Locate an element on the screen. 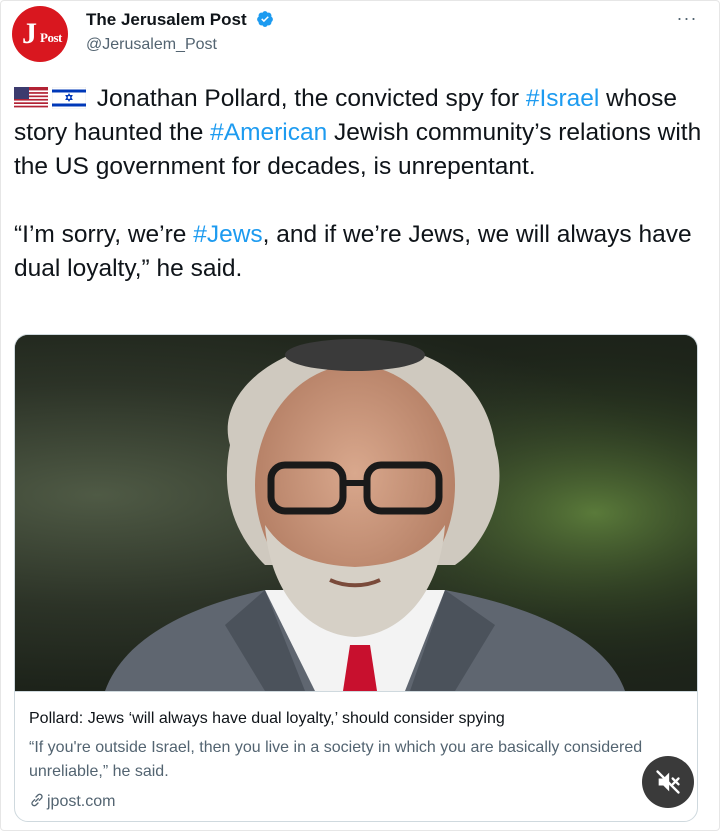  mute-toggle-button is located at coordinates (668, 782).